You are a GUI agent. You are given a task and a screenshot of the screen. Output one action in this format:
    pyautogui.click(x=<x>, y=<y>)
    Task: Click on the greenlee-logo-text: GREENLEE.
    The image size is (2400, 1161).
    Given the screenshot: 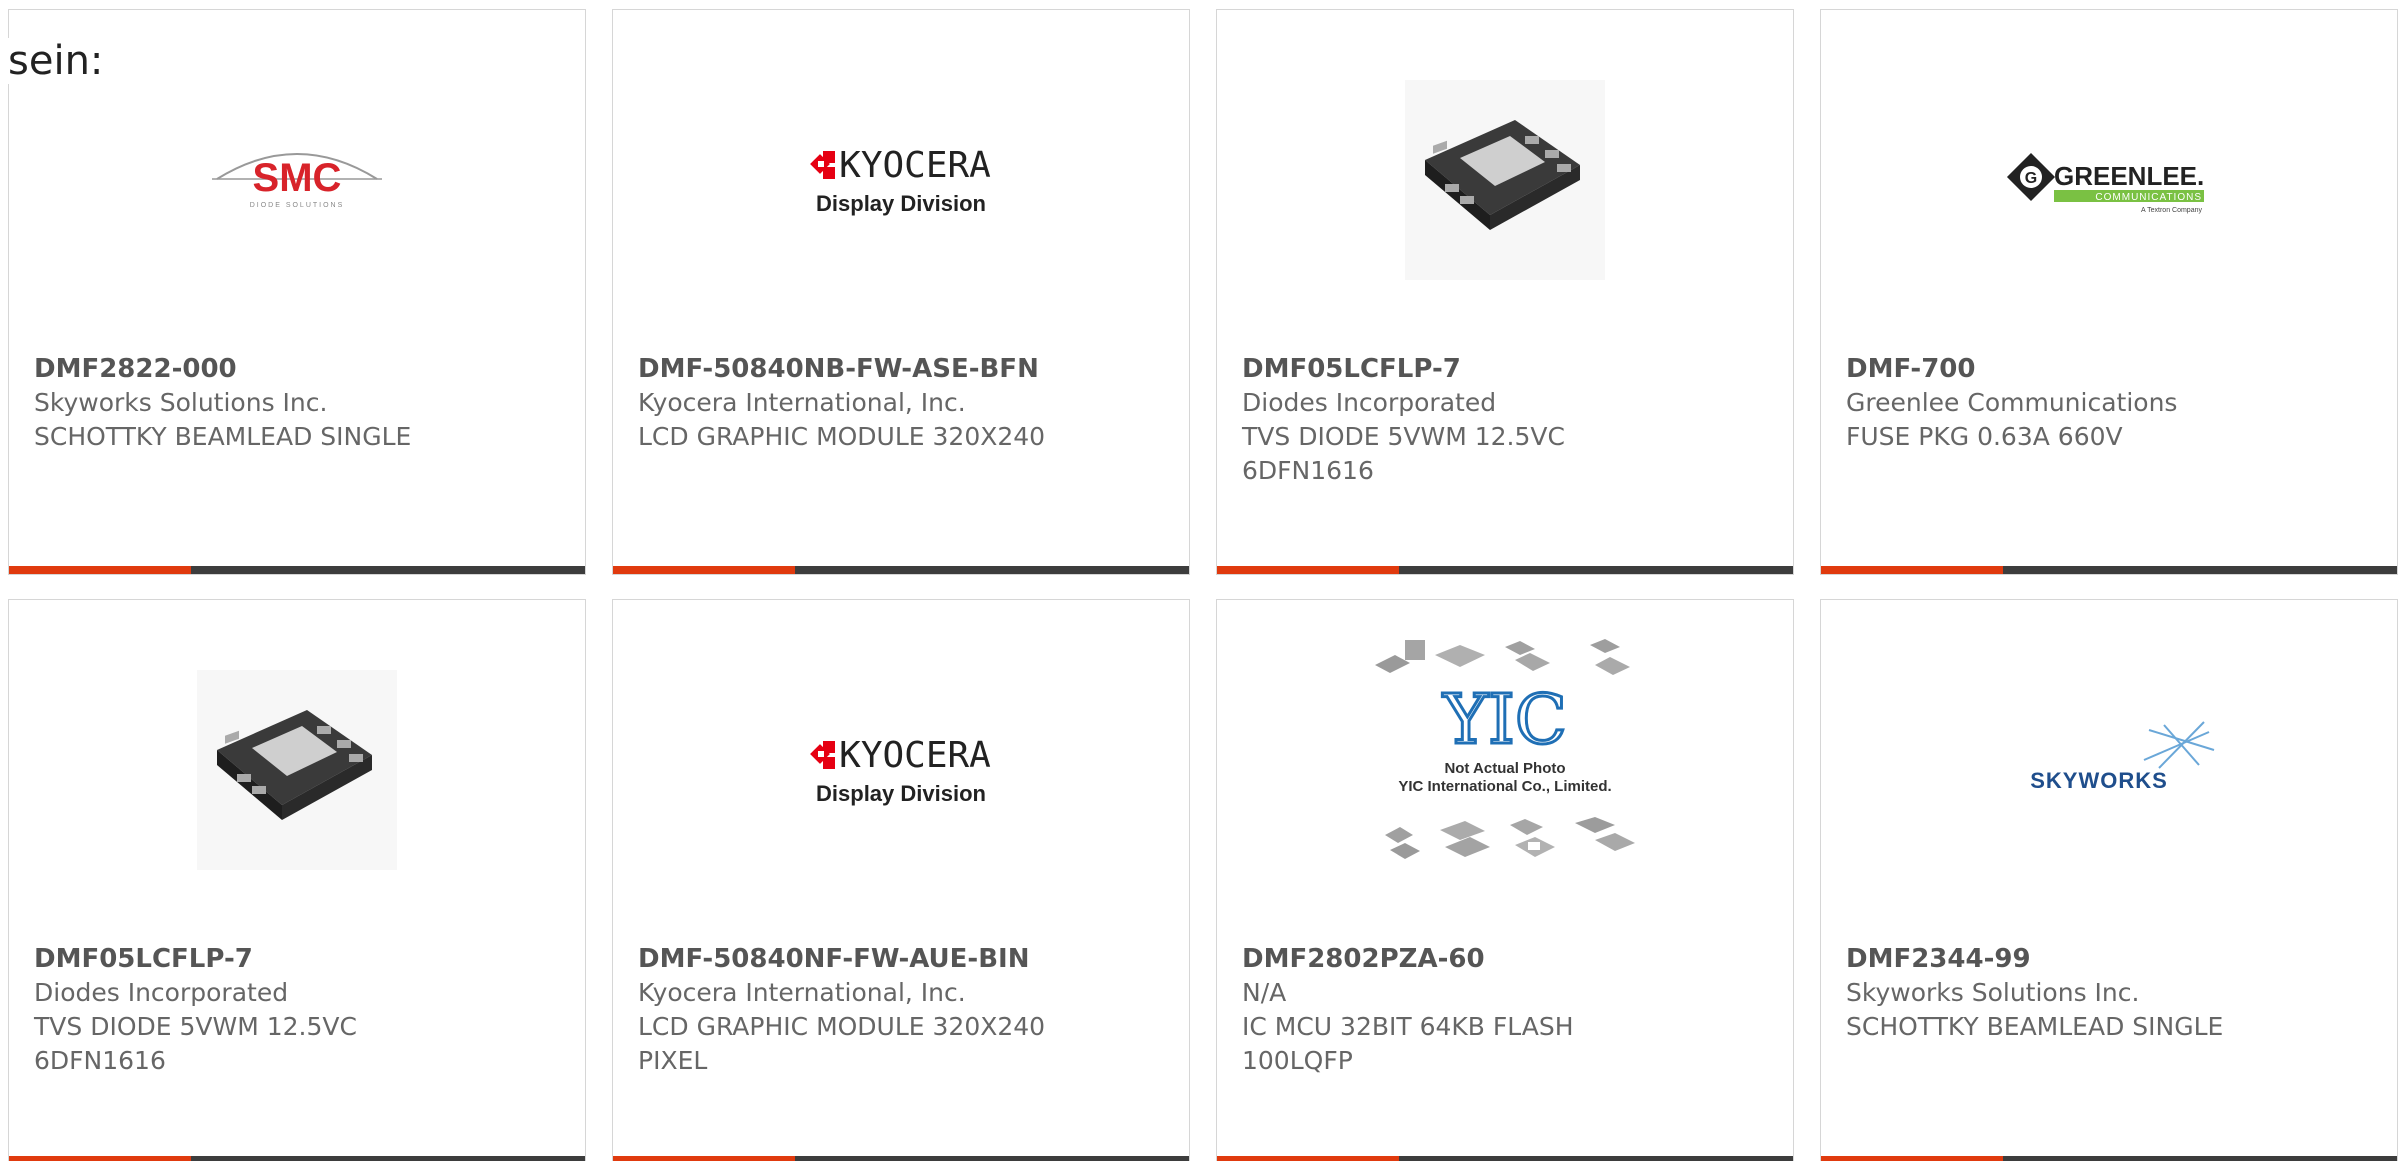 What is the action you would take?
    pyautogui.click(x=2129, y=176)
    